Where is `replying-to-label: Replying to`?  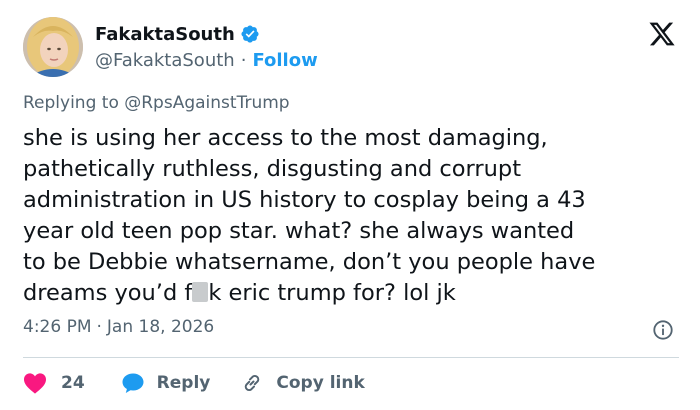 replying-to-label: Replying to is located at coordinates (71, 103).